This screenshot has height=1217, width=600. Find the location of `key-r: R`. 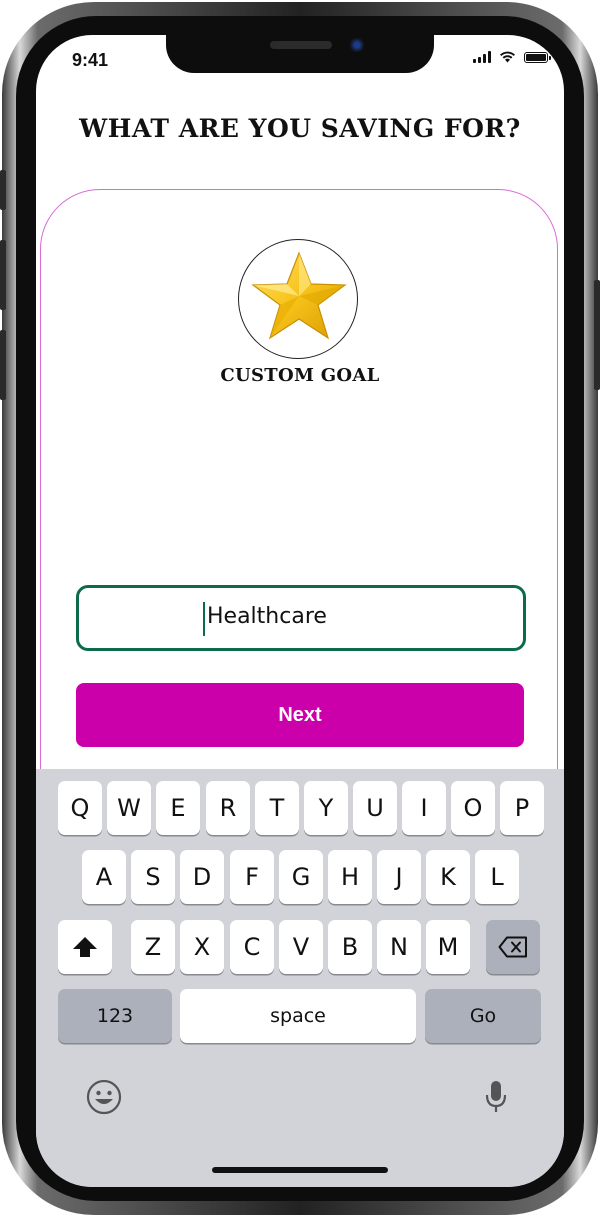

key-r: R is located at coordinates (228, 808).